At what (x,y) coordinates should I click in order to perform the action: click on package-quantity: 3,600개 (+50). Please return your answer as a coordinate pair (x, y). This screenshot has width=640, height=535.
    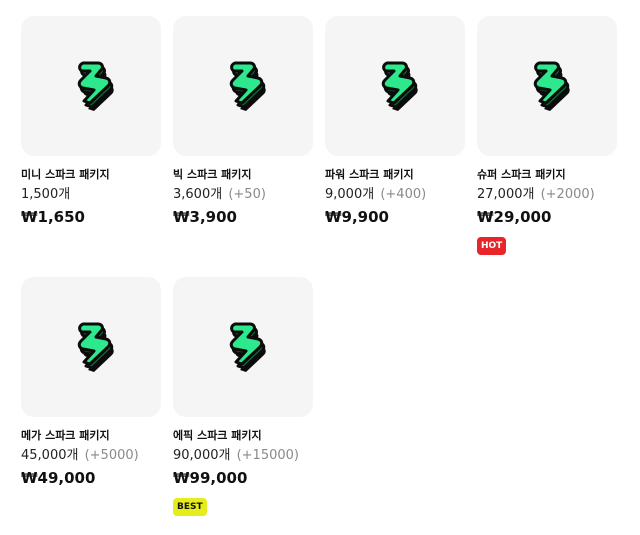
    Looking at the image, I should click on (243, 195).